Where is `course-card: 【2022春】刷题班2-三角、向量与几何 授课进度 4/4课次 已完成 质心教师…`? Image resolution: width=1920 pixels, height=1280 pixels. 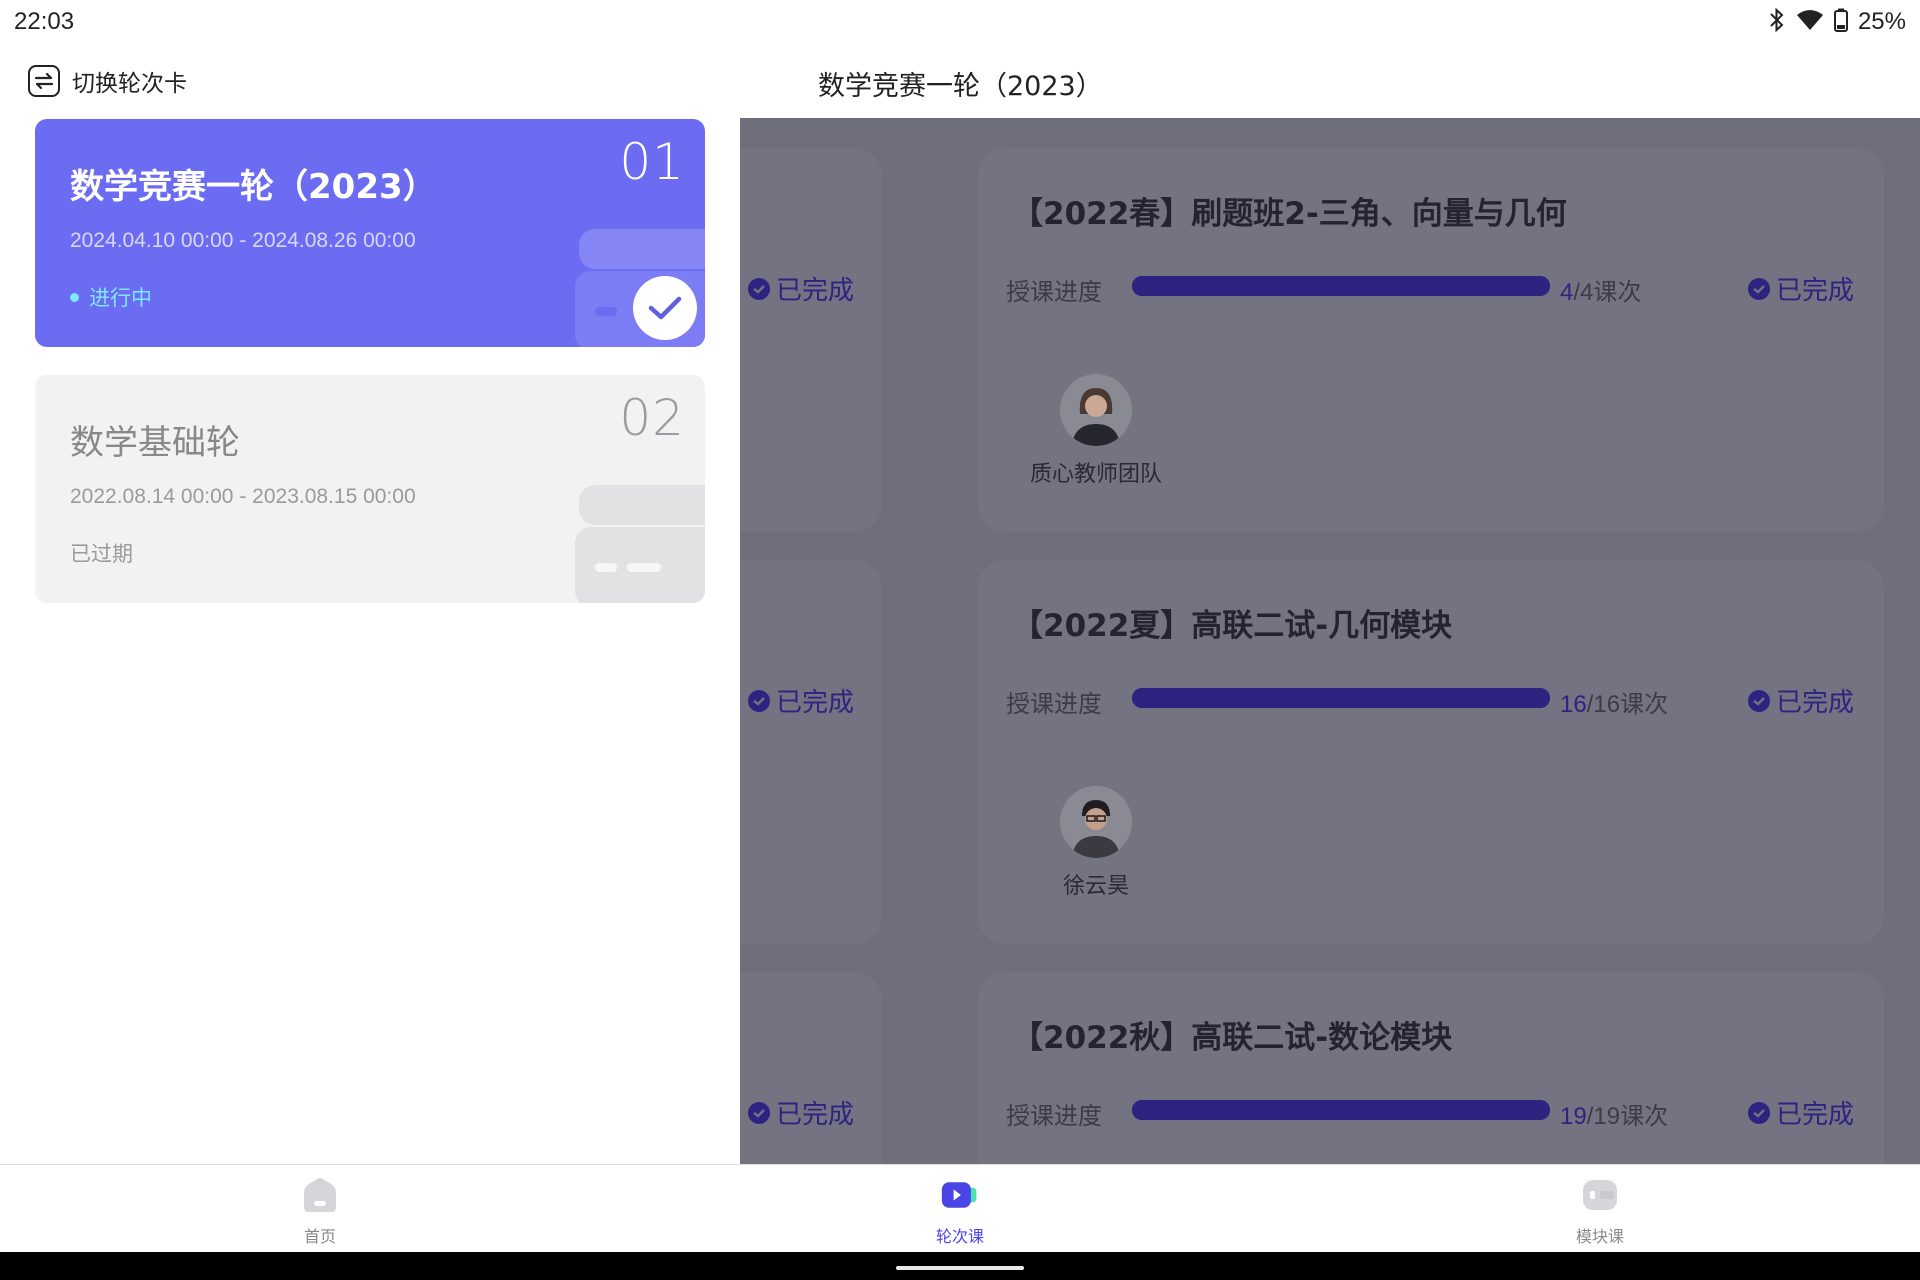
course-card: 【2022春】刷题班2-三角、向量与几何 授课进度 4/4课次 已完成 质心教师… is located at coordinates (1431, 340).